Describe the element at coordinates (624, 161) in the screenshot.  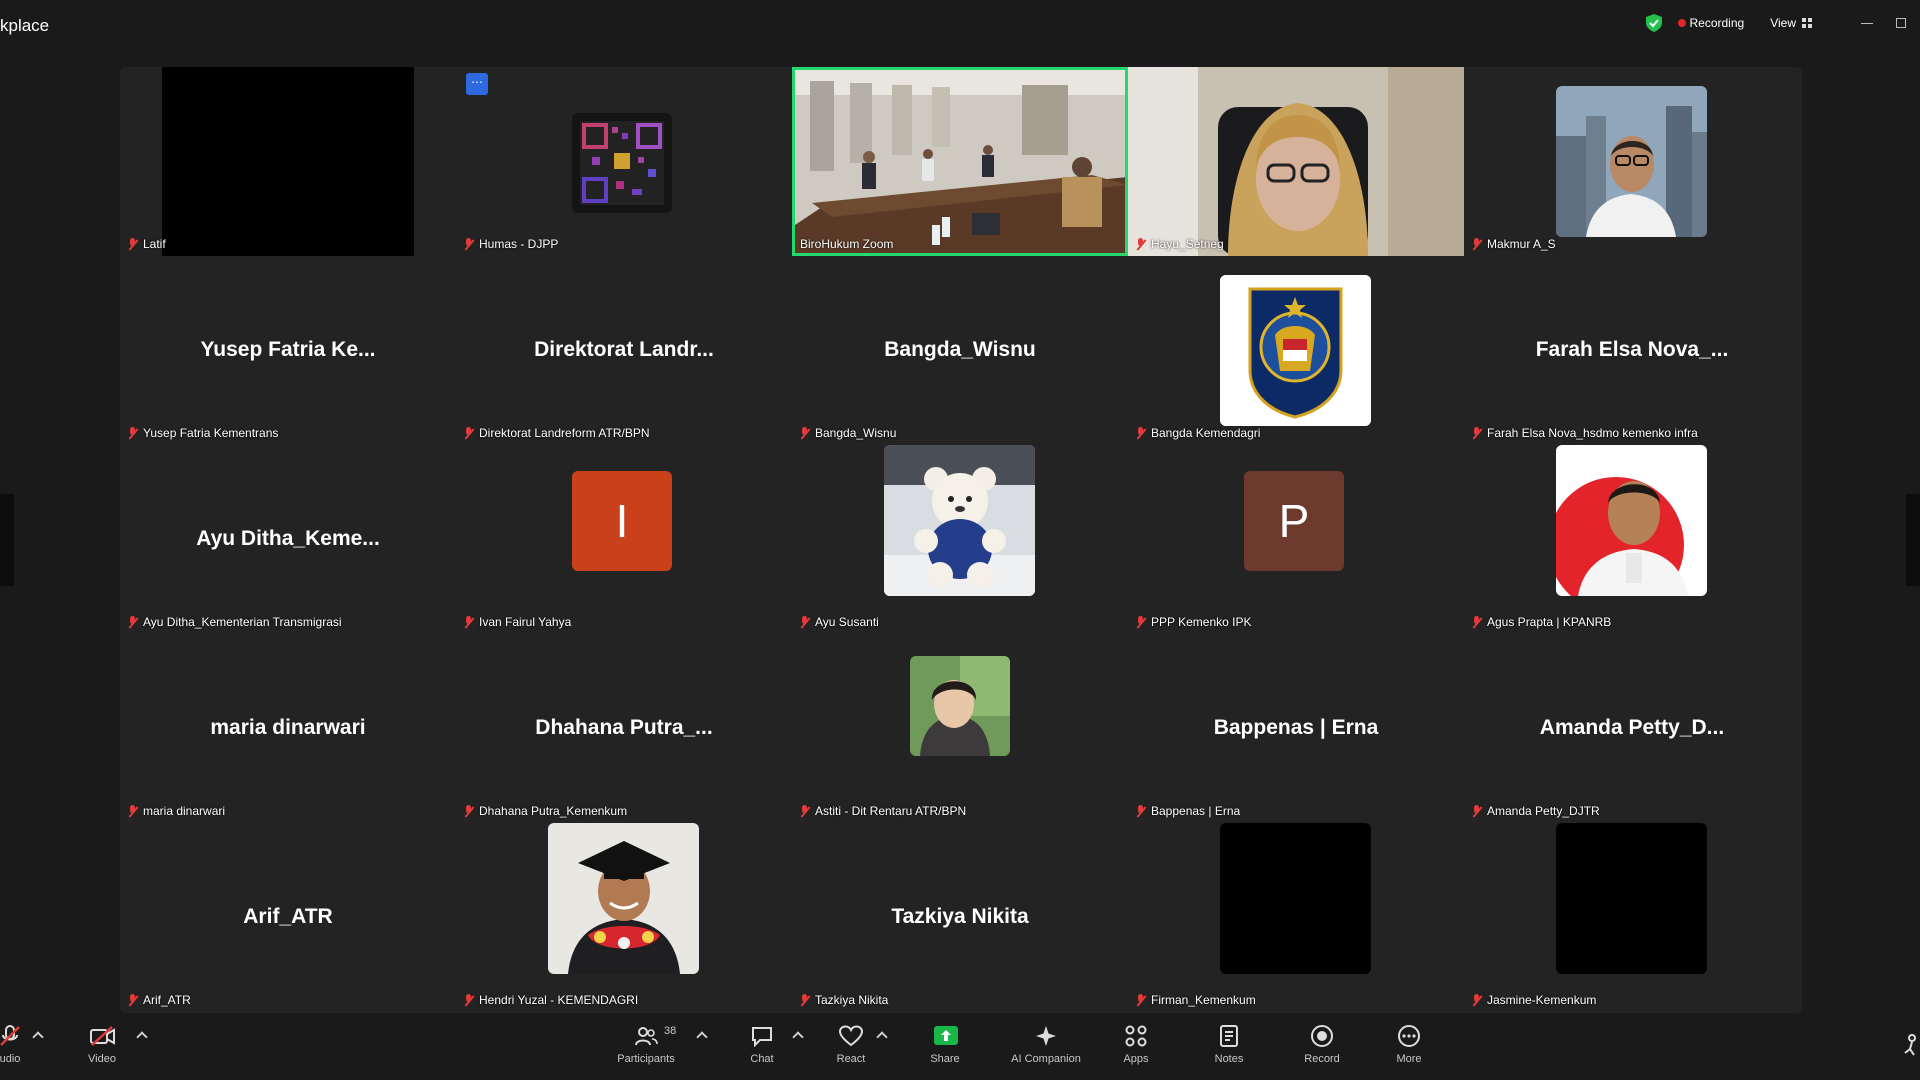
I see `participant-tile: ⋯ Humas - DJPP` at that location.